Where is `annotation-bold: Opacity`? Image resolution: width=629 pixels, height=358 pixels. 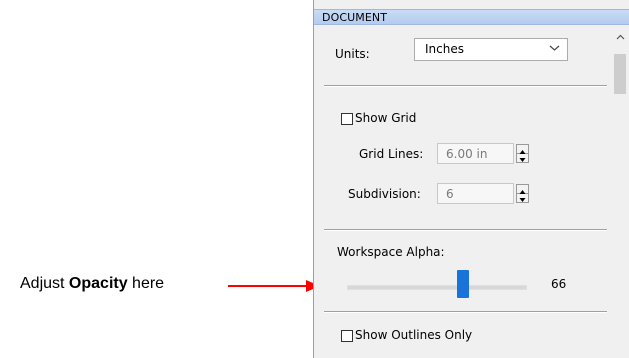 annotation-bold: Opacity is located at coordinates (98, 283).